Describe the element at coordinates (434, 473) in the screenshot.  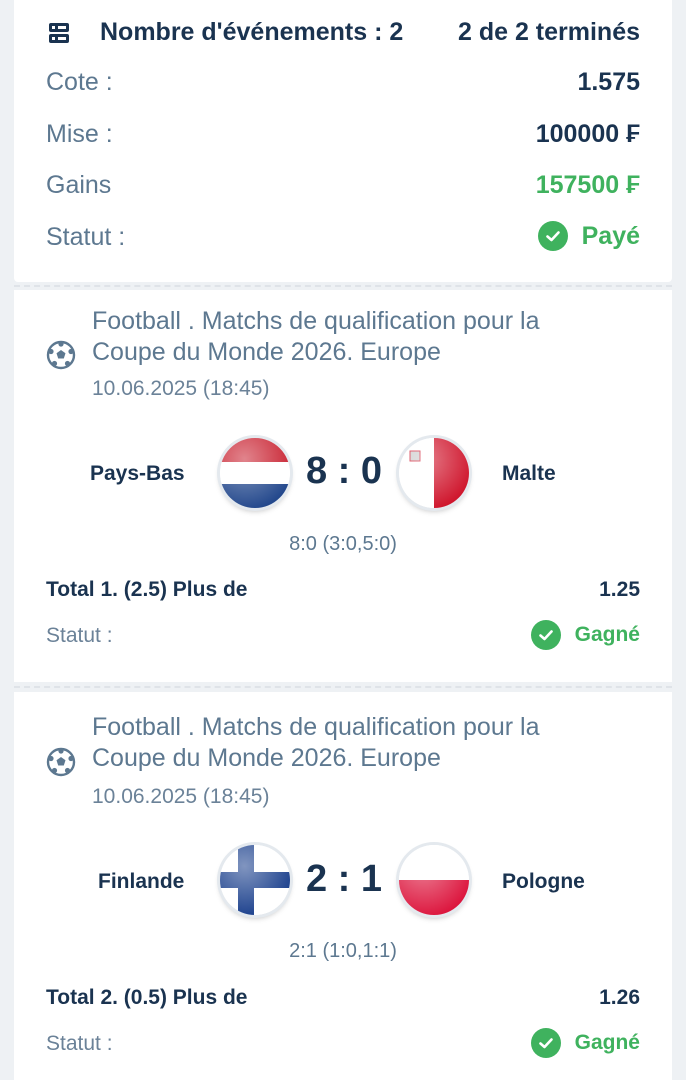
I see `malta-flag-icon` at that location.